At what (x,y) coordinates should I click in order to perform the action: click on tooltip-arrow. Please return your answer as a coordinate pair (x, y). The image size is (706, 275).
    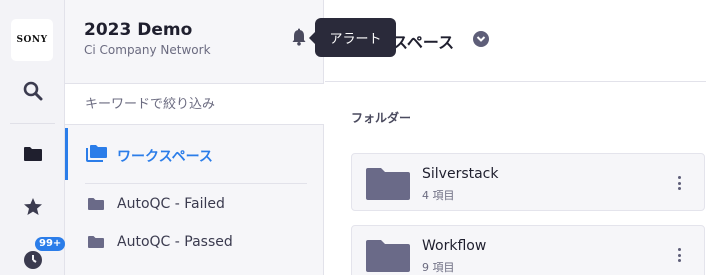
    Looking at the image, I should click on (312, 38).